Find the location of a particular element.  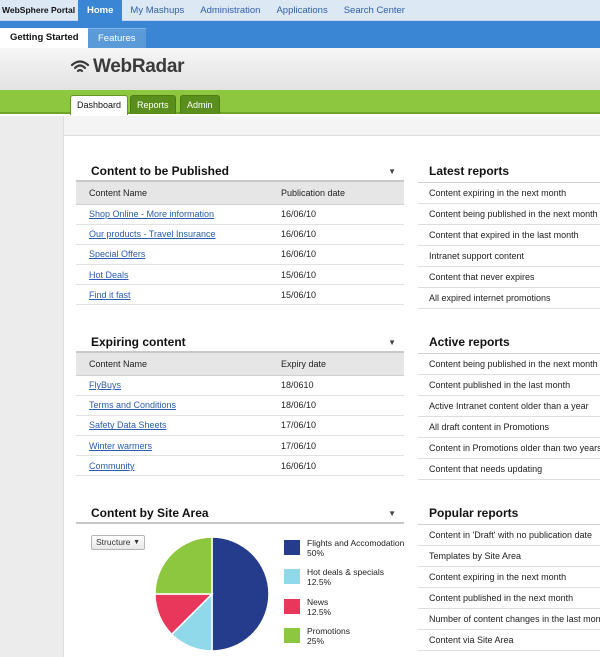

publish-title-bar: Content to be Published ▼ is located at coordinates (240, 171).